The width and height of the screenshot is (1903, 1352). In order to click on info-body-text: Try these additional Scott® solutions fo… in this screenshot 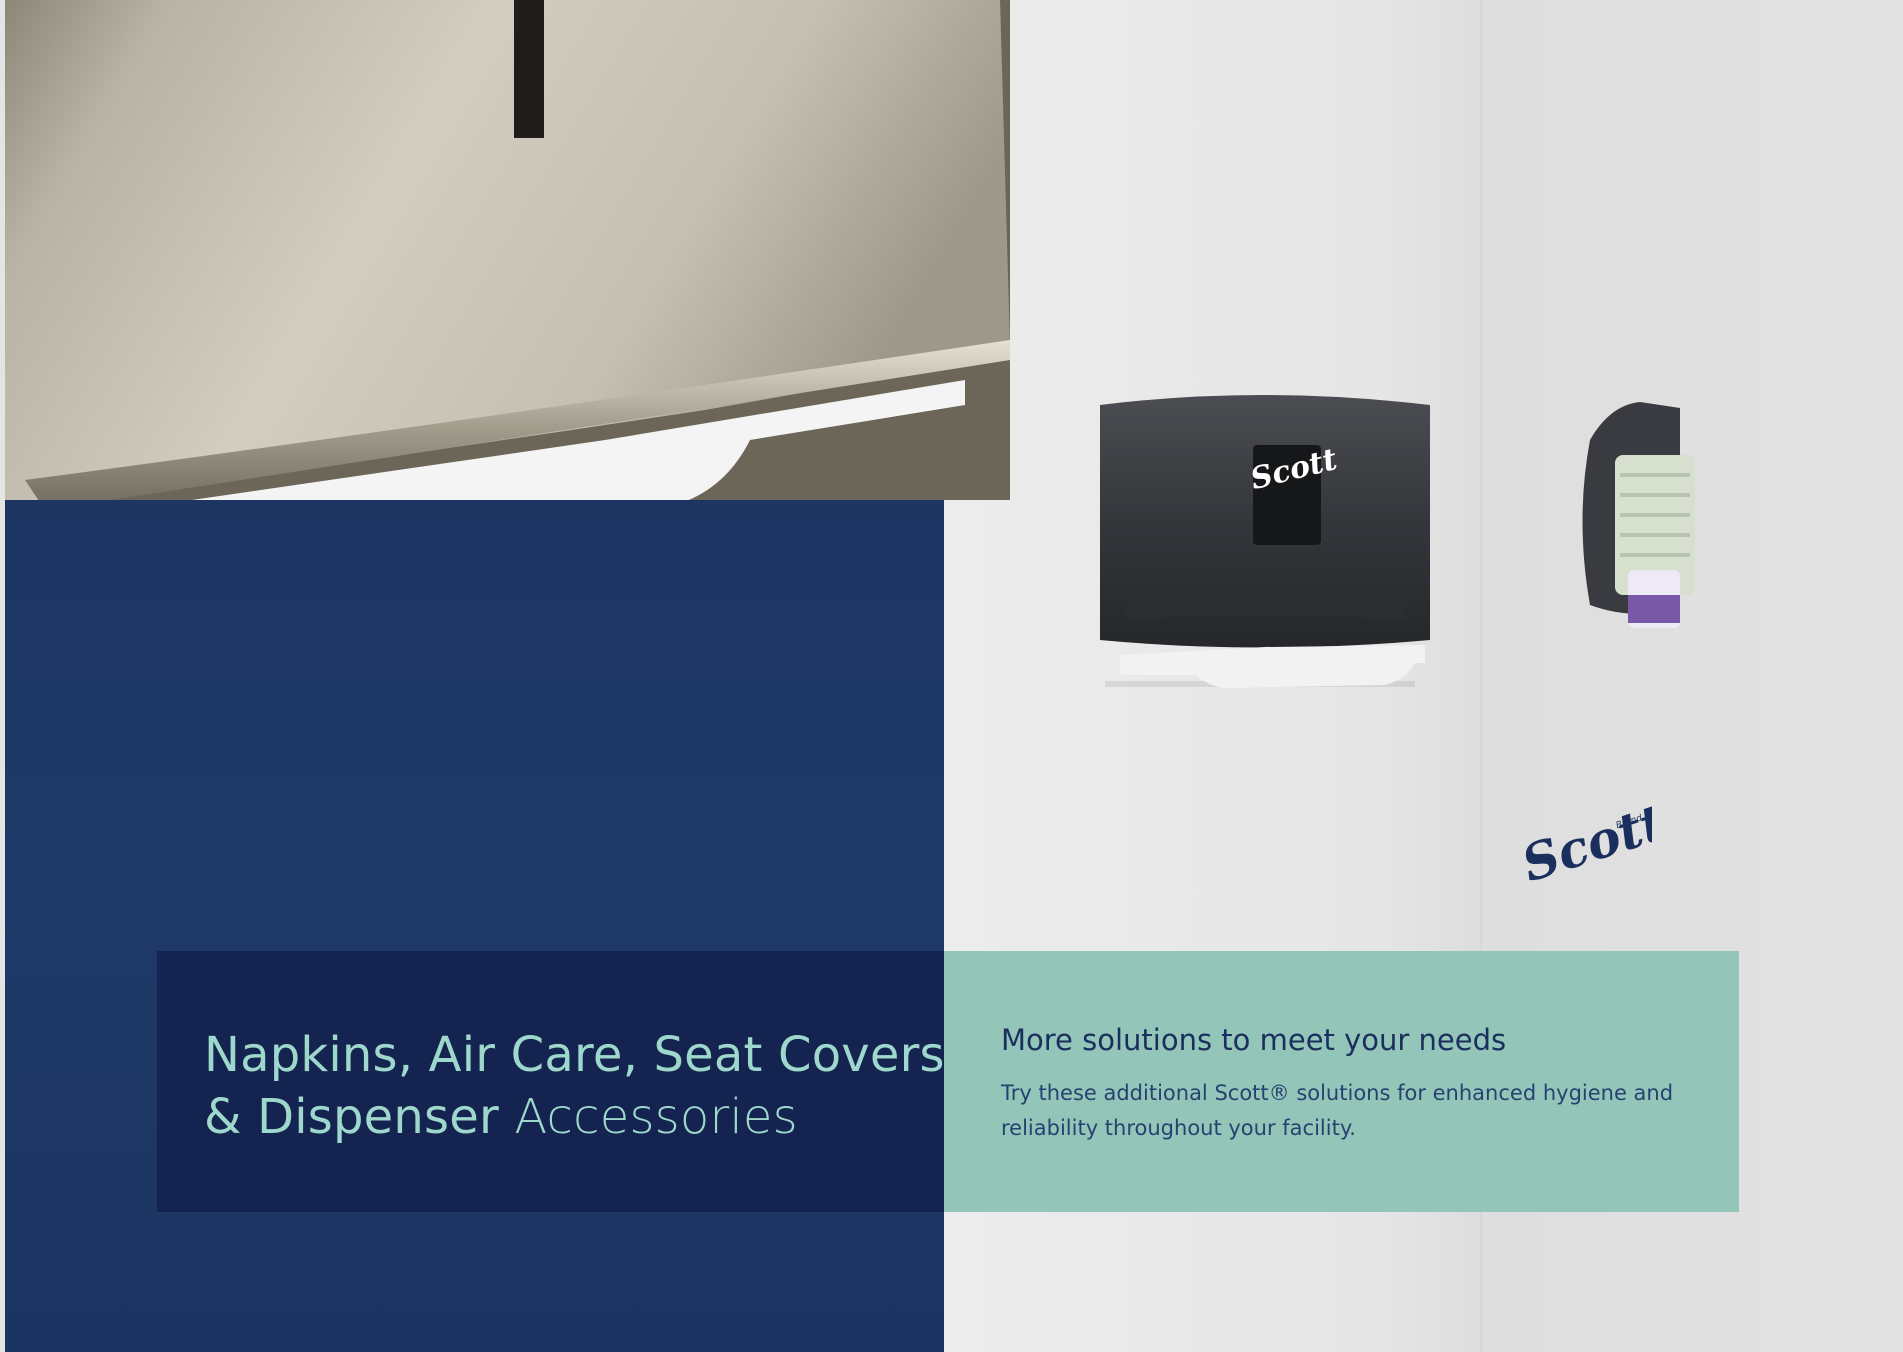, I will do `click(1337, 1110)`.